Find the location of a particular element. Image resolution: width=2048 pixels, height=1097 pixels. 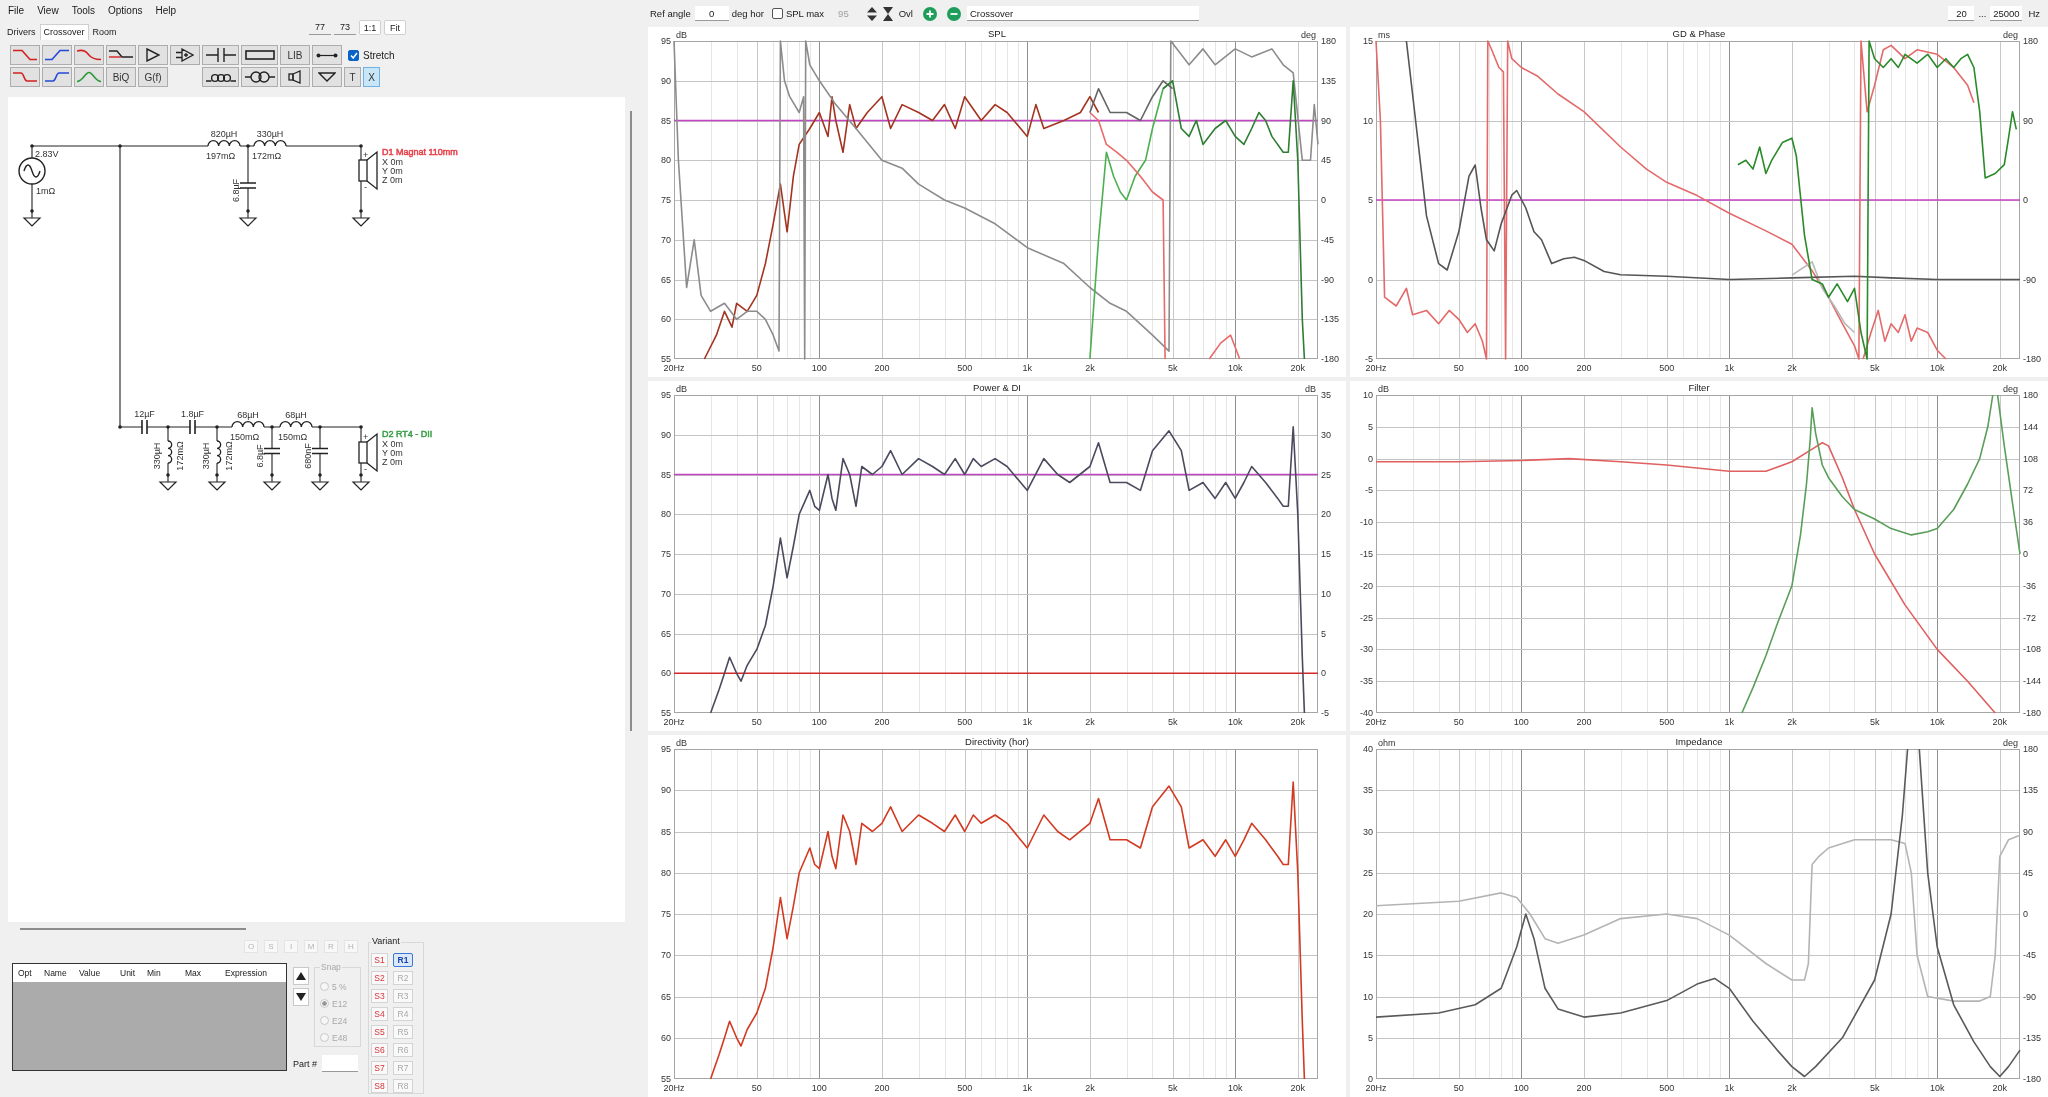

tick-label: 144 is located at coordinates (2031, 426).